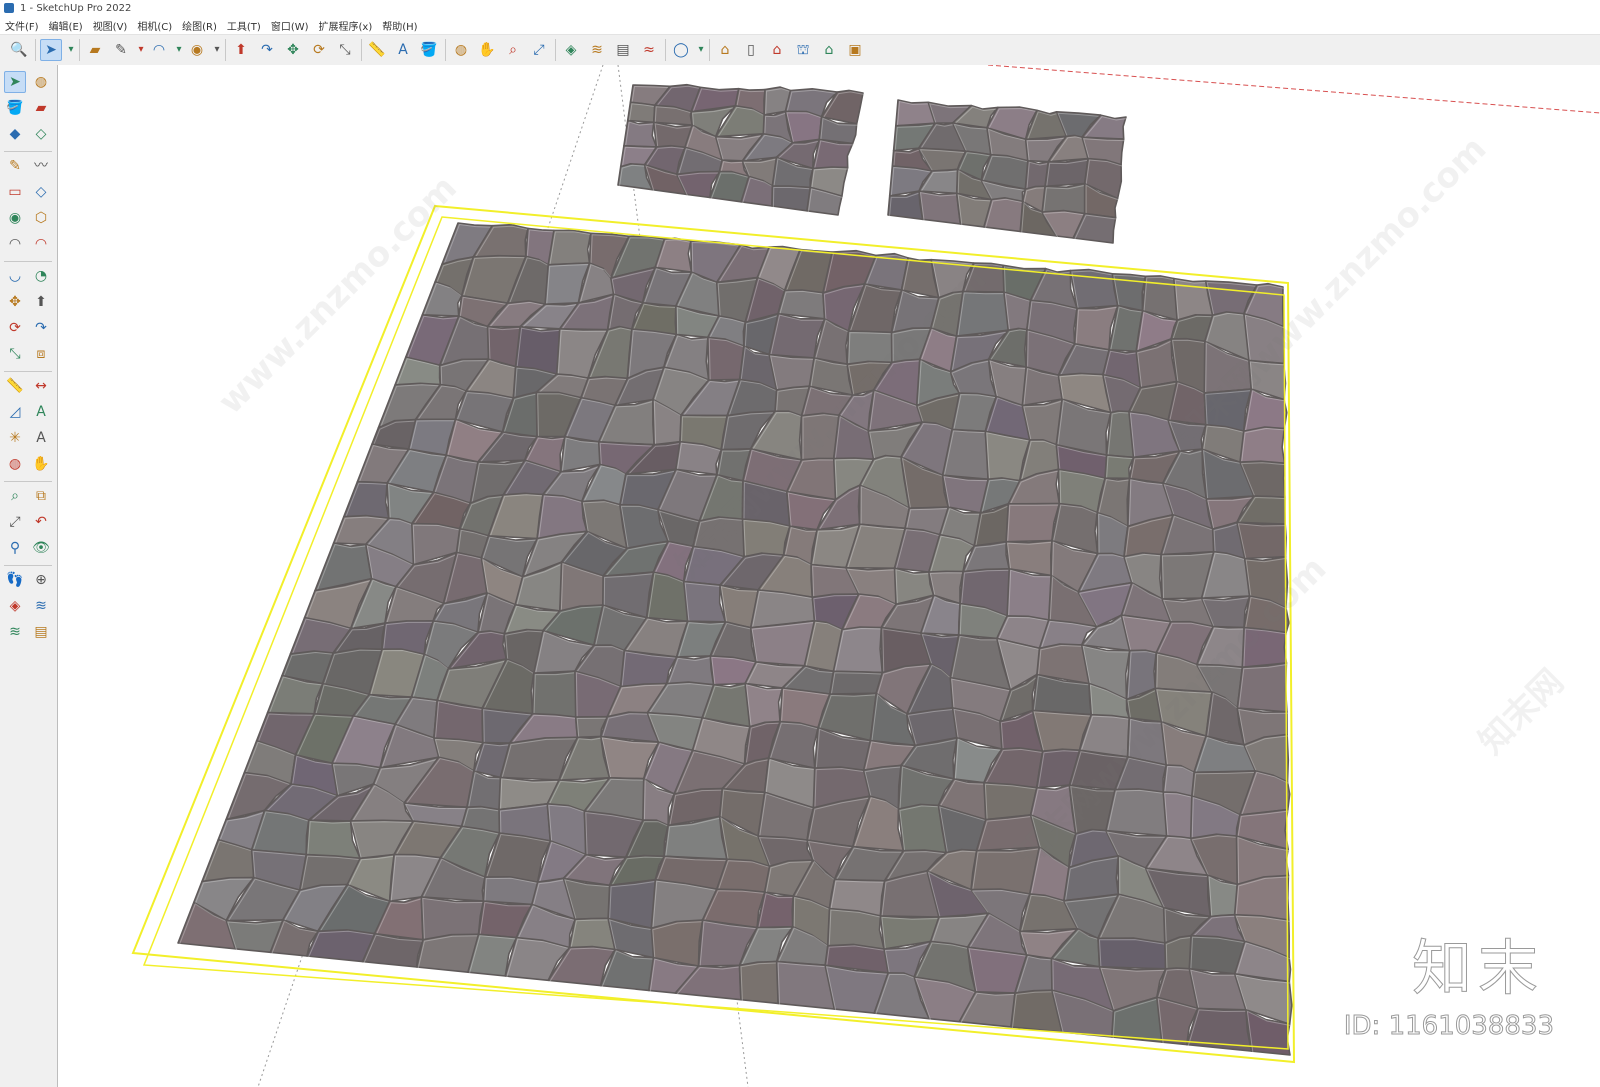 The image size is (1600, 1087). Describe the element at coordinates (346, 25) in the screenshot. I see `menu-extensions: 扩展程序(x)` at that location.